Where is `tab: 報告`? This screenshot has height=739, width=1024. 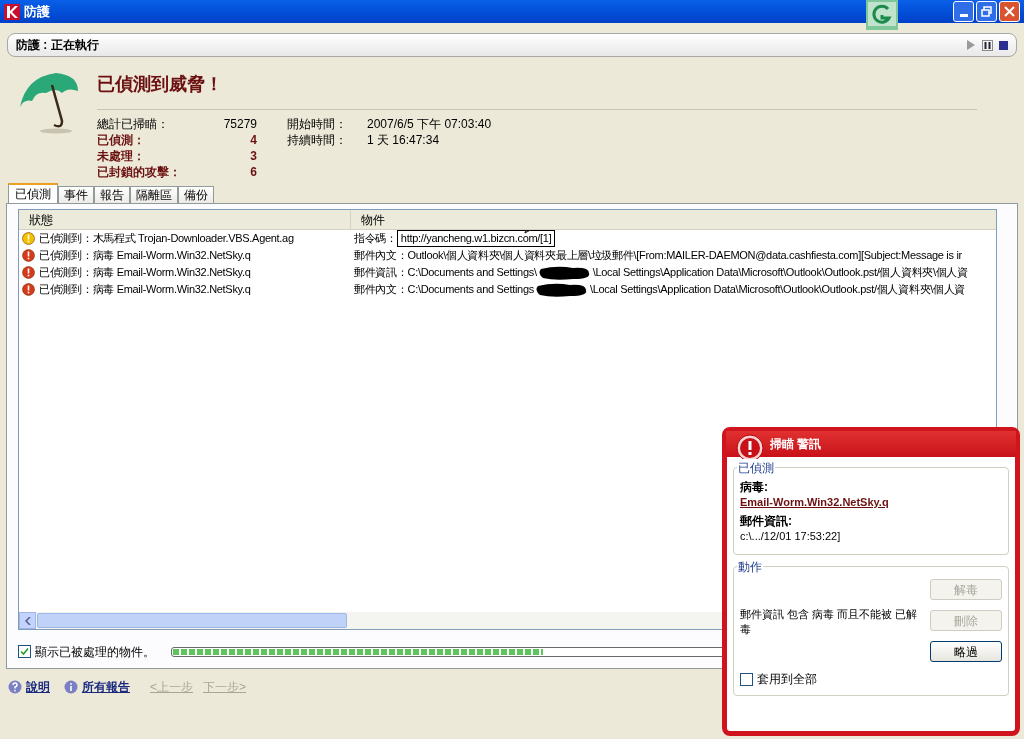
tab: 報告 is located at coordinates (112, 194).